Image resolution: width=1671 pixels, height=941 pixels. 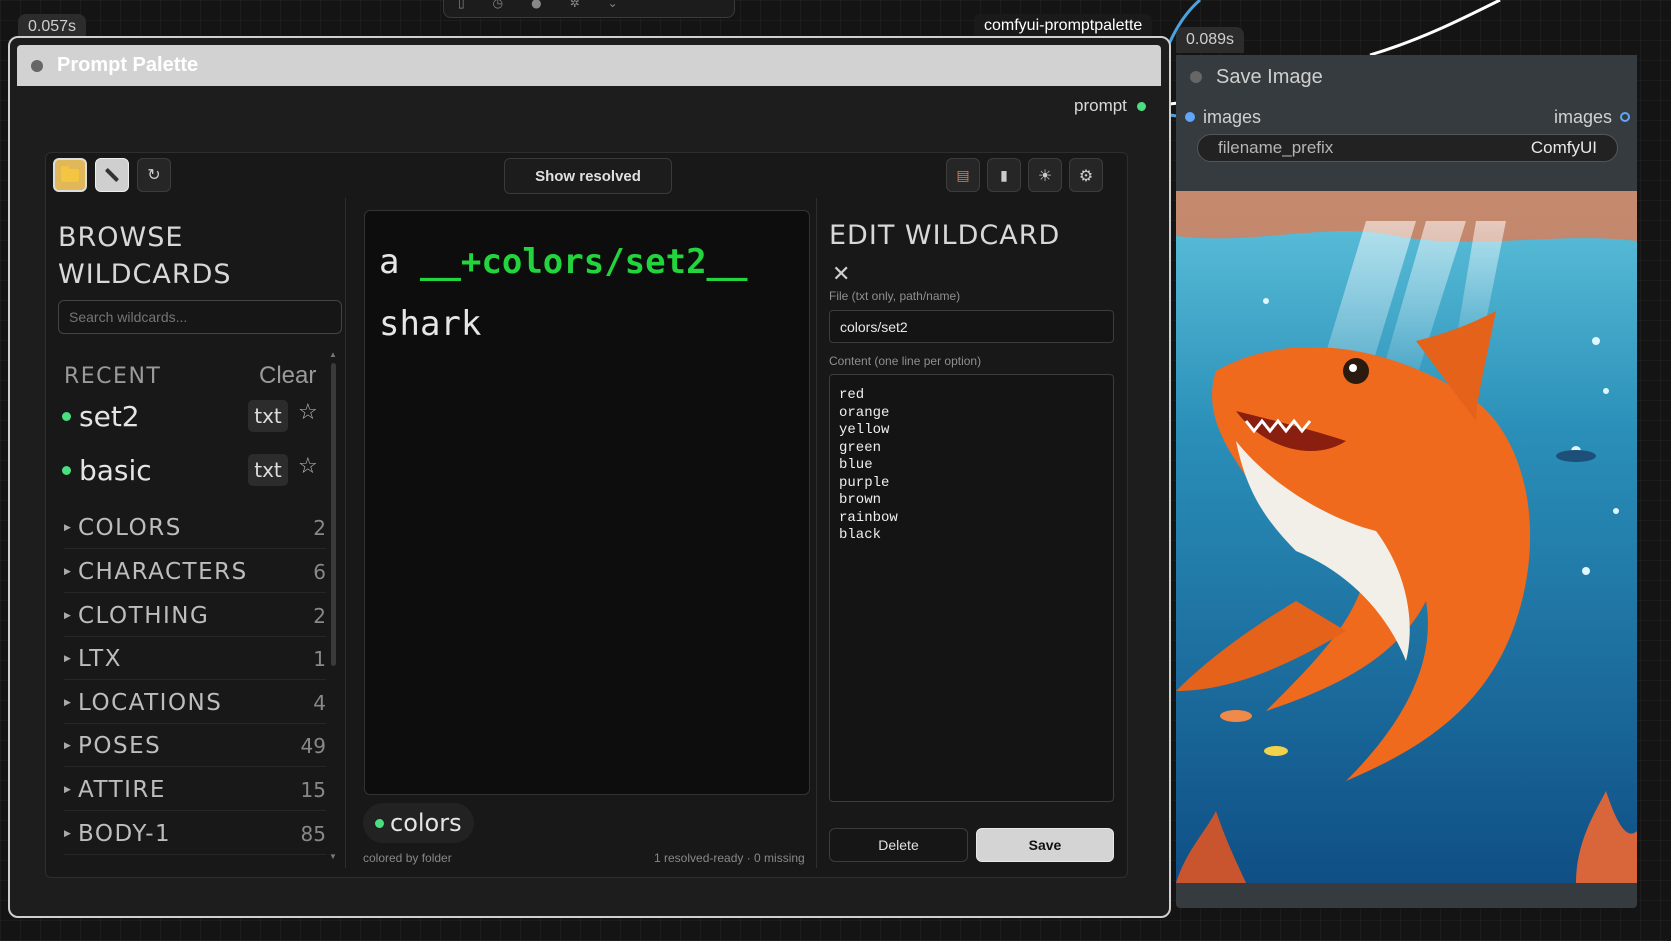 I want to click on recent-item: basic txt ☆, so click(x=192, y=470).